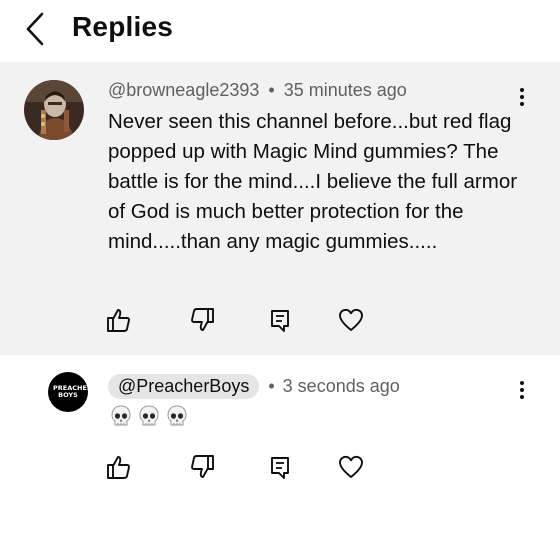  I want to click on back-chevron-icon, so click(35, 29).